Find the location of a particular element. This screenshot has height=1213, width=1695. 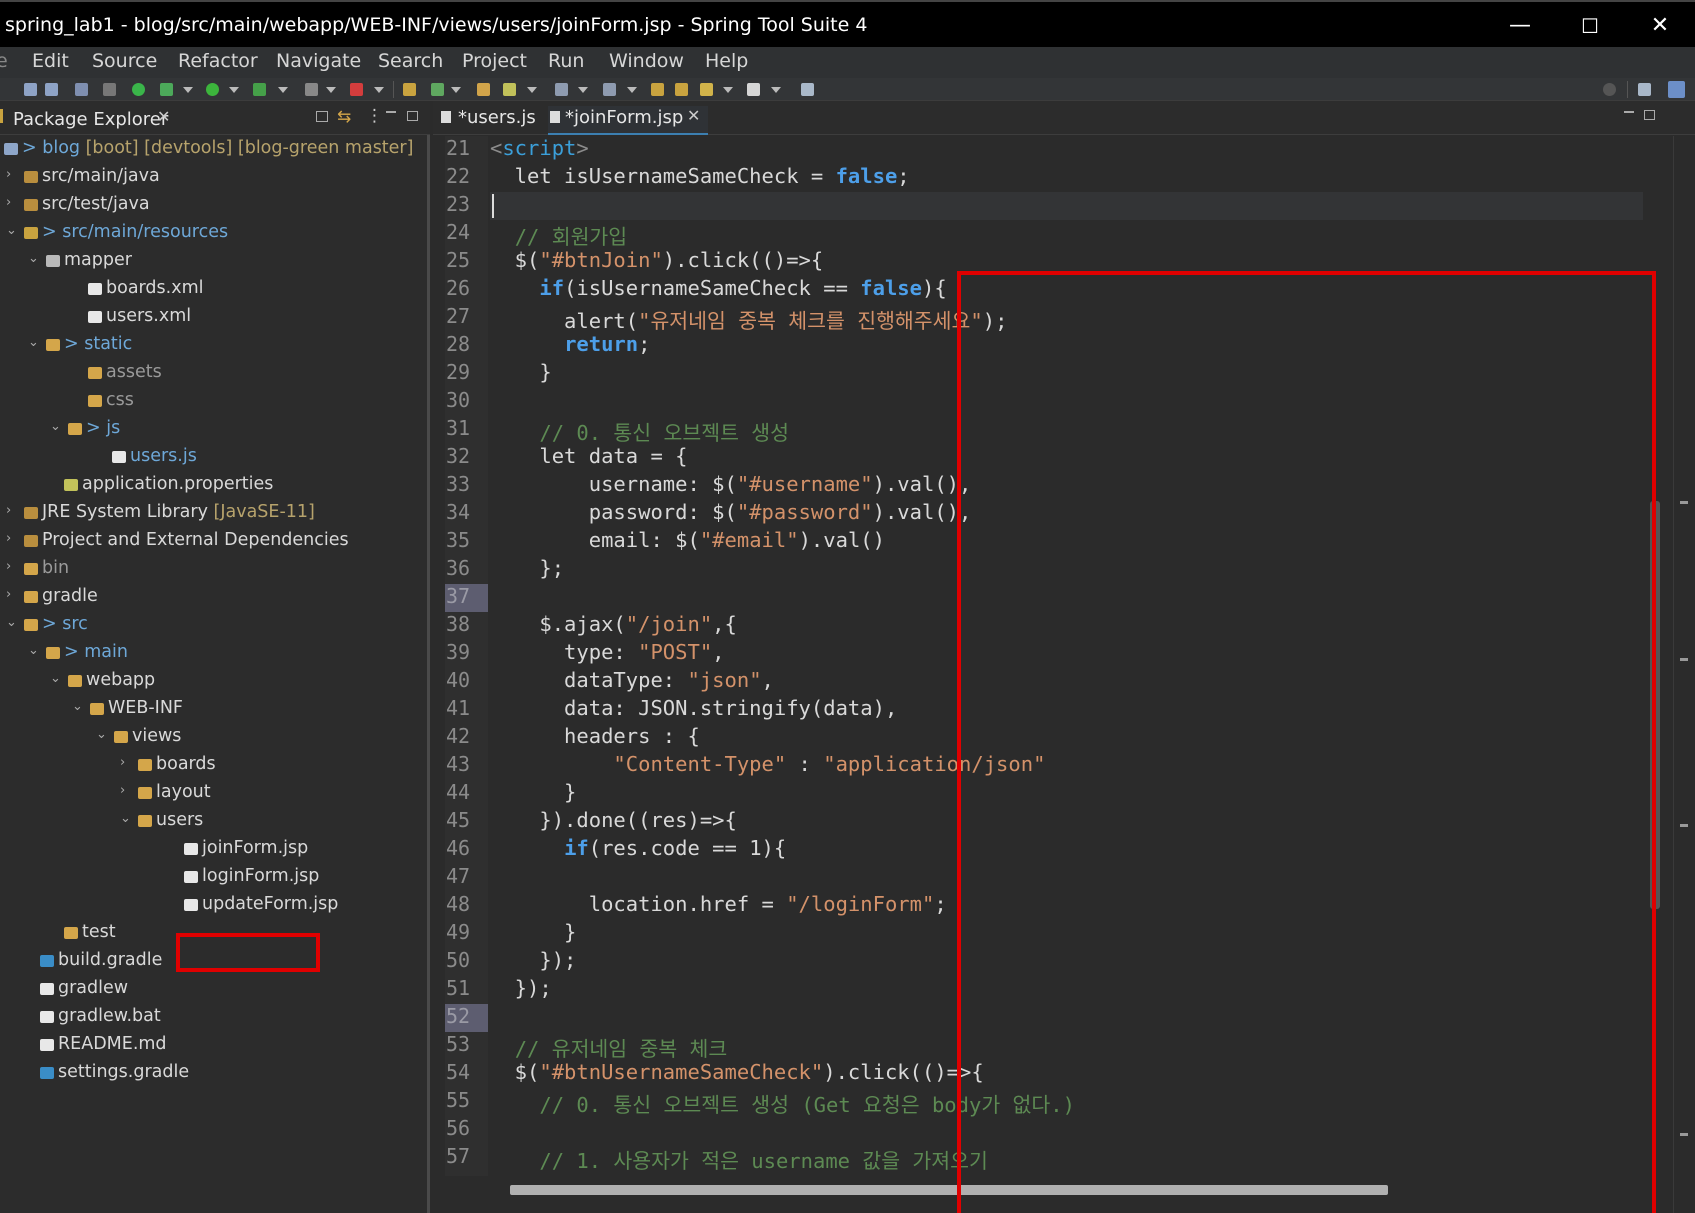

terminal-icon is located at coordinates (81, 89).